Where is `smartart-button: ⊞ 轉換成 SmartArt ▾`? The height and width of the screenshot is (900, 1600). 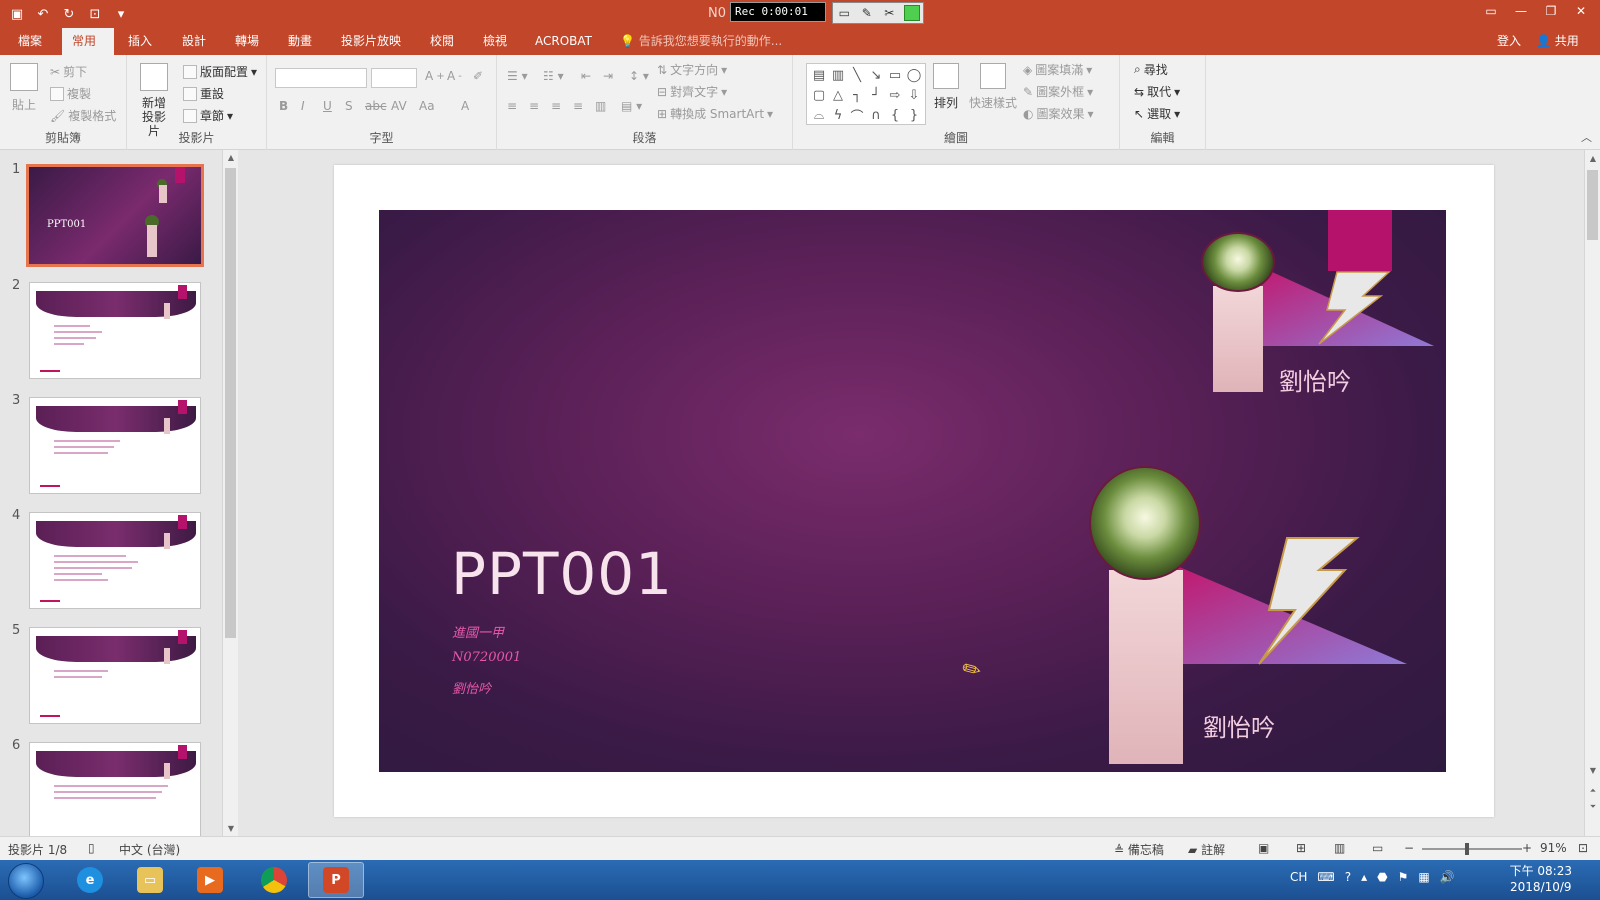 smartart-button: ⊞ 轉換成 SmartArt ▾ is located at coordinates (715, 113).